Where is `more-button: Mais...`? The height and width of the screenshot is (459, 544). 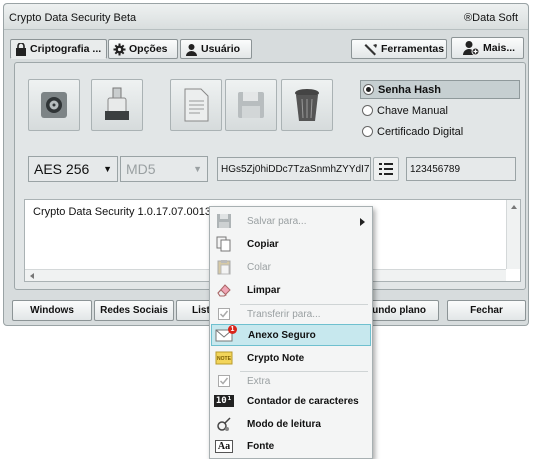 more-button: Mais... is located at coordinates (487, 48).